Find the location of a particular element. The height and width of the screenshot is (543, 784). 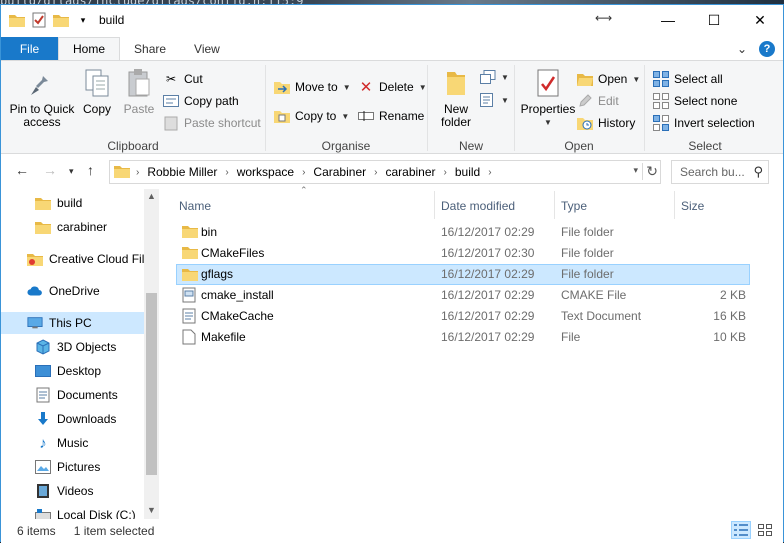

file-row: CMakeFiles 16/12/2017 02:30 File folder is located at coordinates (463, 253).